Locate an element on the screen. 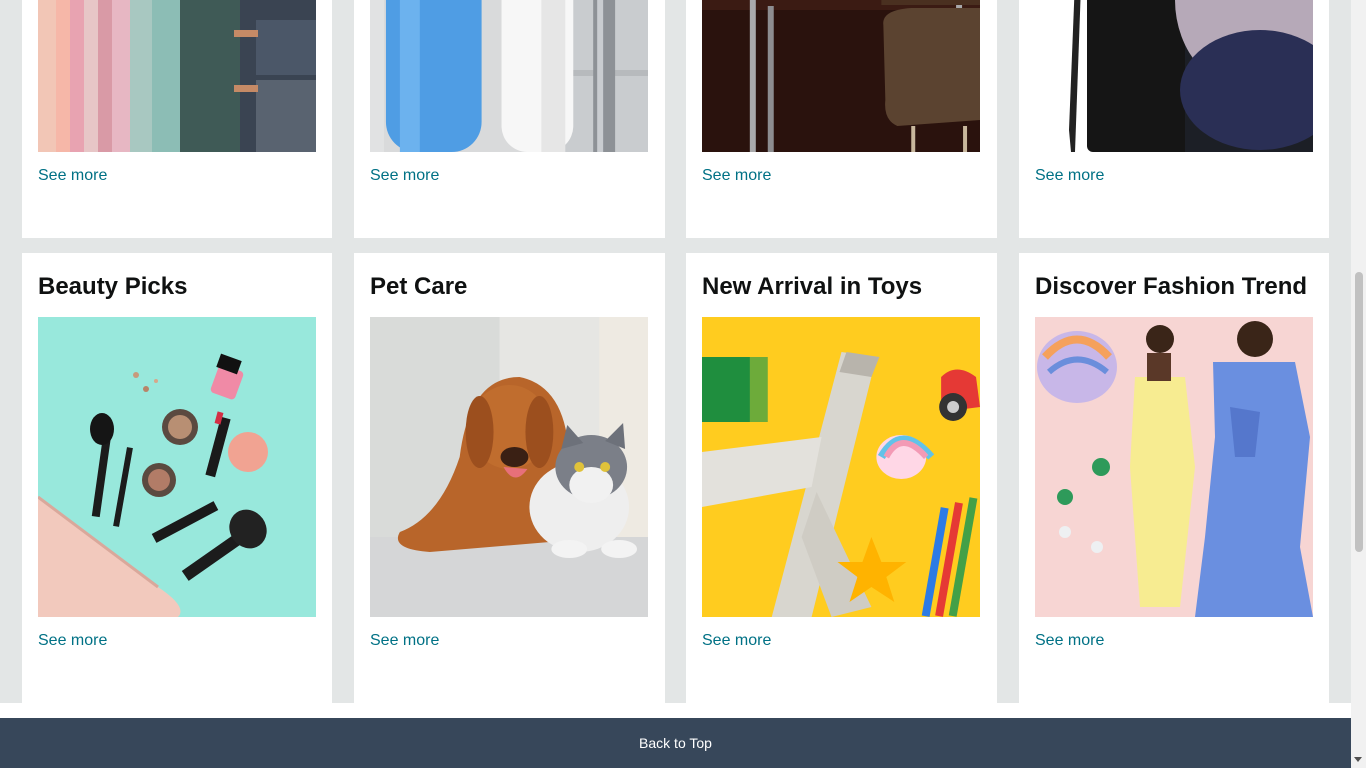  category-card-2: See more is located at coordinates (509, 119).